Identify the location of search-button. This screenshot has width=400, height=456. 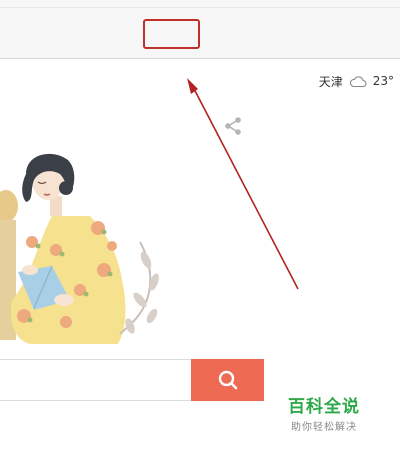
(227, 380).